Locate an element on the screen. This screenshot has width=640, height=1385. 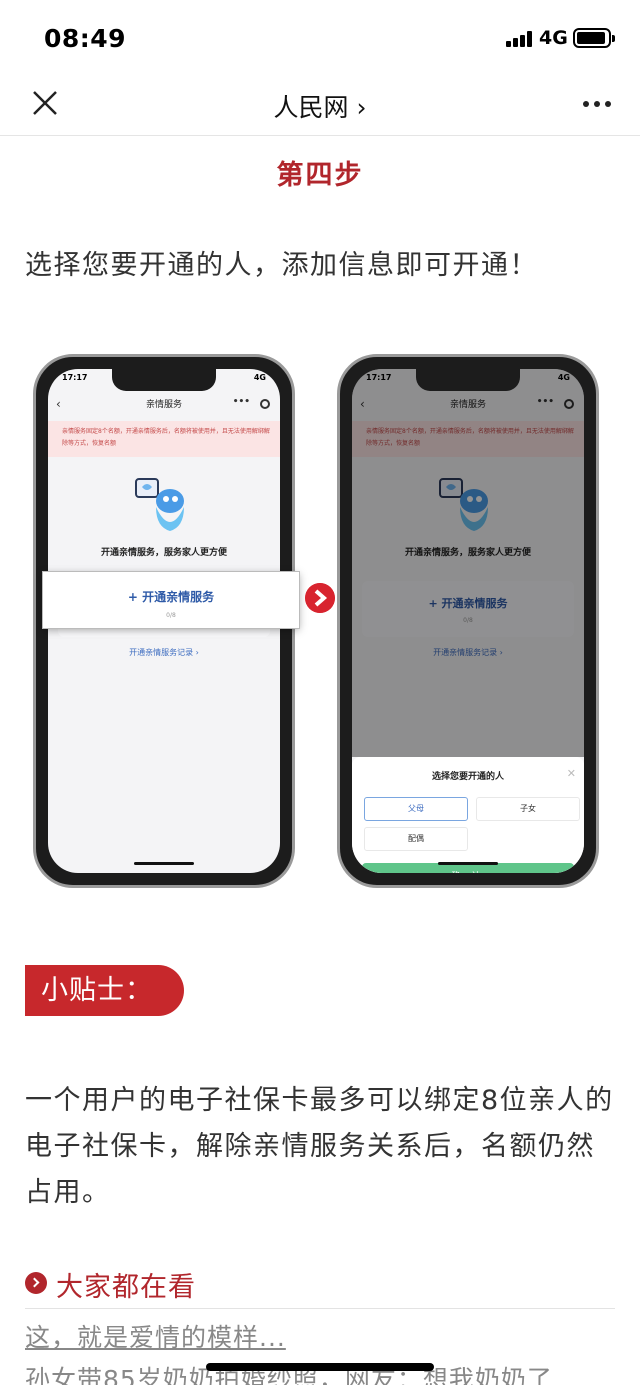
step-heading: 第四步 is located at coordinates (320, 175).